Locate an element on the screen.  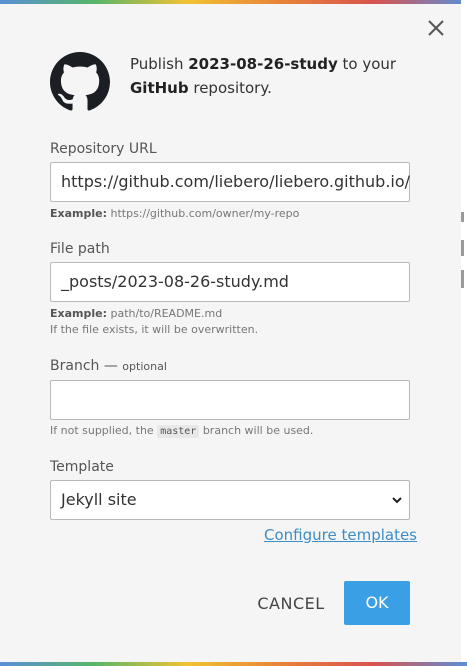
template-select: Jekyll site is located at coordinates (230, 500).